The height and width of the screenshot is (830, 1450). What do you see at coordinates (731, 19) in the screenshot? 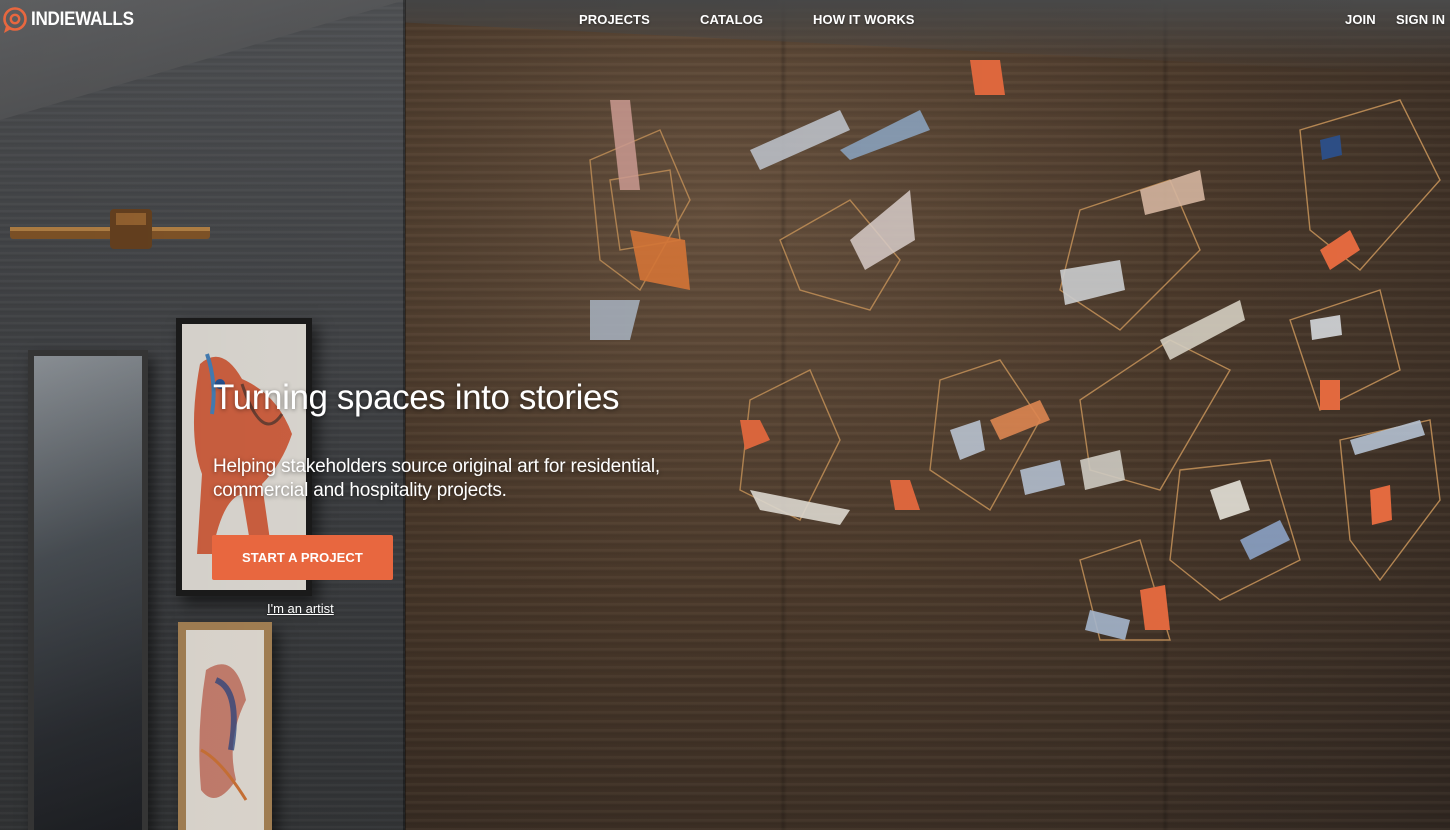
I see `nav-link-catalog: CATALOG` at bounding box center [731, 19].